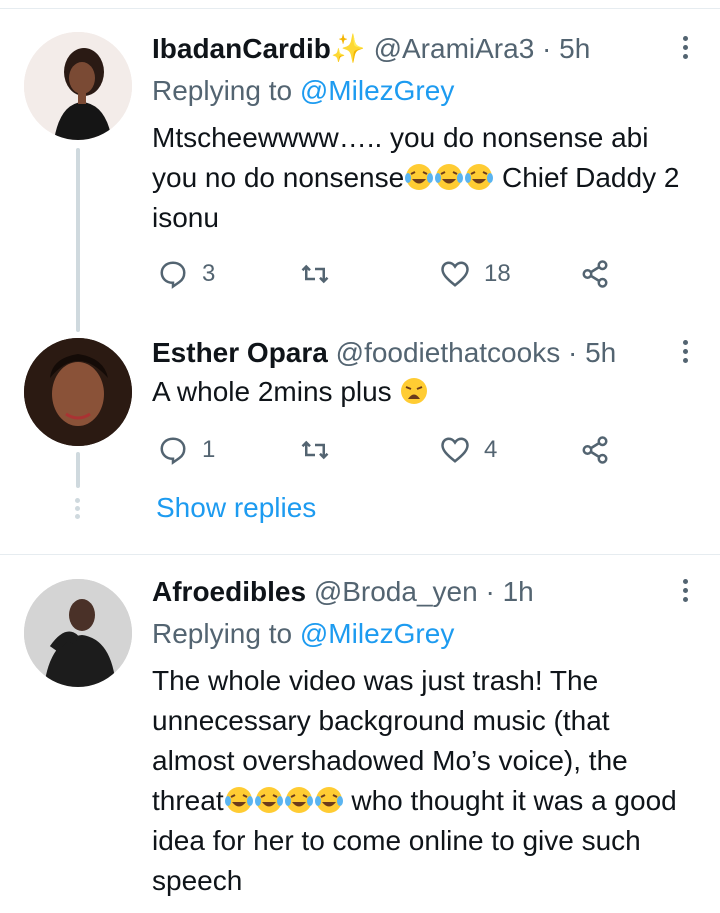  I want to click on like-button: 18, so click(475, 274).